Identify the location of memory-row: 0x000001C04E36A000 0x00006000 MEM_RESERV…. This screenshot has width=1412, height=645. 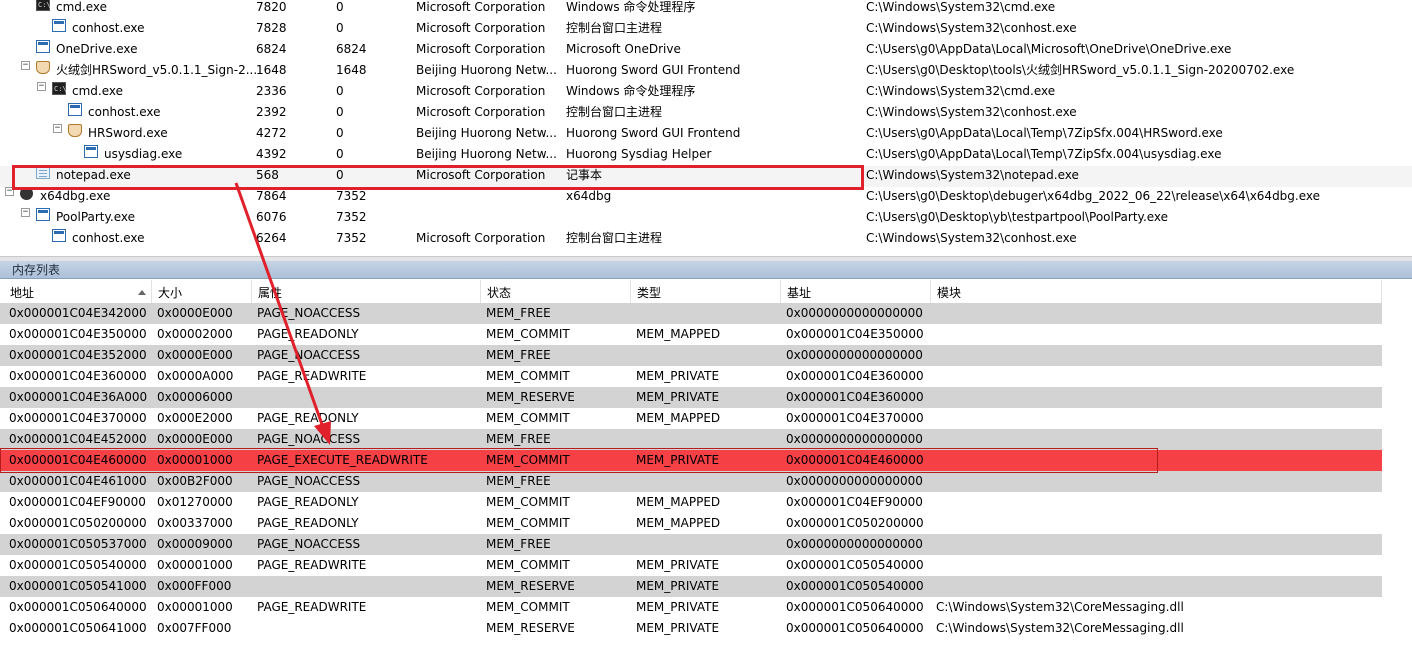
(691, 397).